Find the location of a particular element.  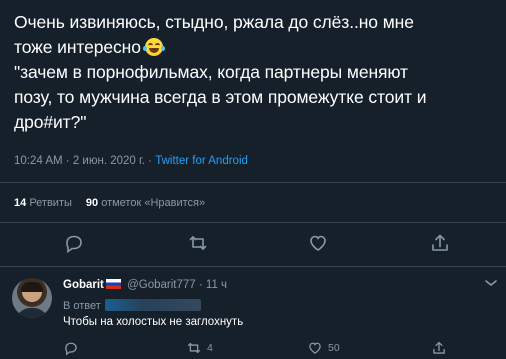

reply-actions: 4 50 is located at coordinates (253, 349).